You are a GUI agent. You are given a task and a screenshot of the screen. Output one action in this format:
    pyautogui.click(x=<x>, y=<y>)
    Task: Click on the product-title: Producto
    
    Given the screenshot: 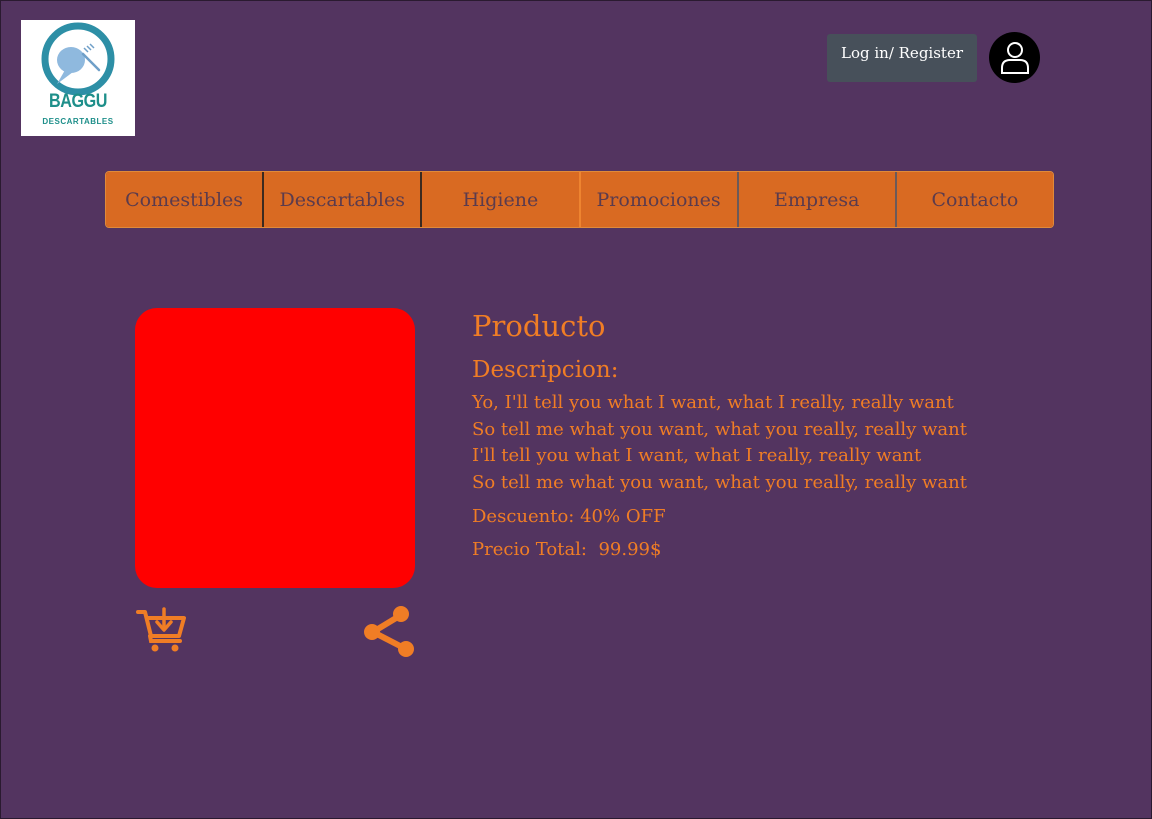 What is the action you would take?
    pyautogui.click(x=539, y=326)
    